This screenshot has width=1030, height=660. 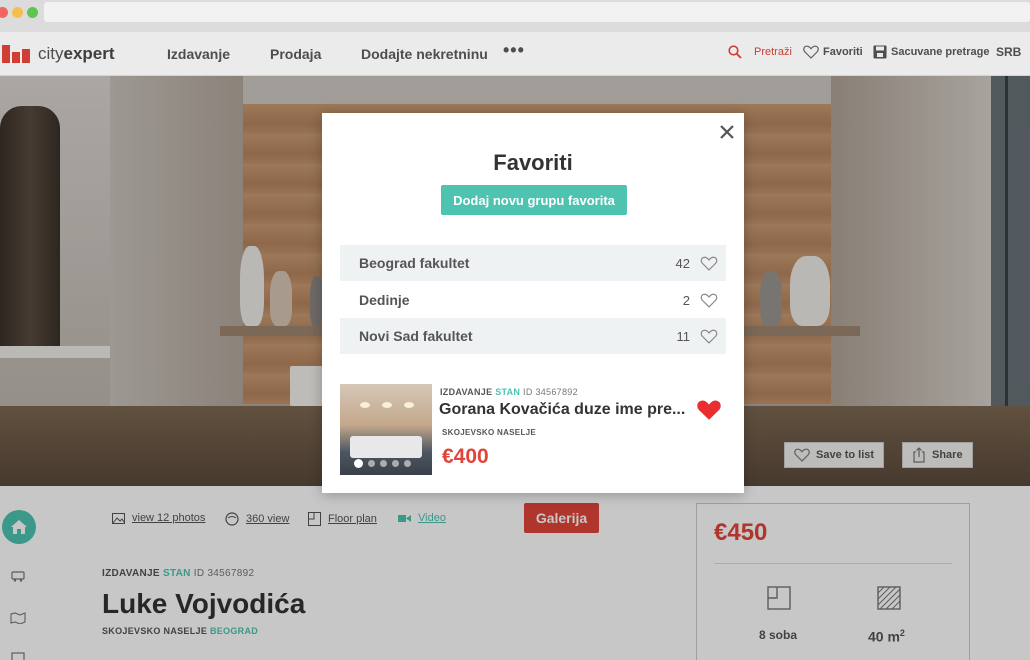 I want to click on close-icon, so click(x=727, y=132).